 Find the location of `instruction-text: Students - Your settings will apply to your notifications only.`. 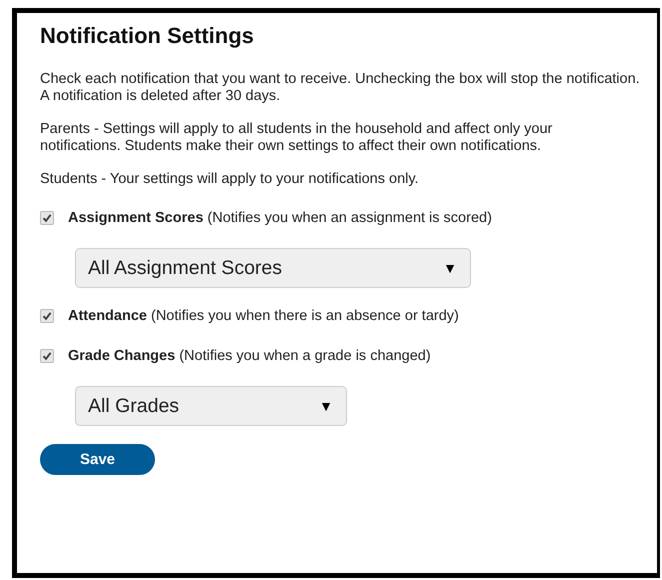

instruction-text: Students - Your settings will apply to your notifications only. is located at coordinates (230, 179).